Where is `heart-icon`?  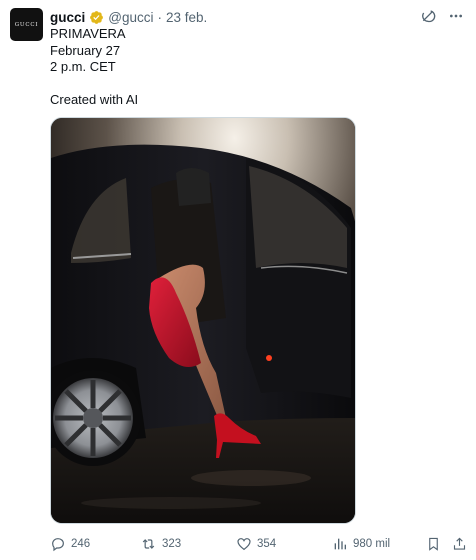
heart-icon is located at coordinates (244, 544).